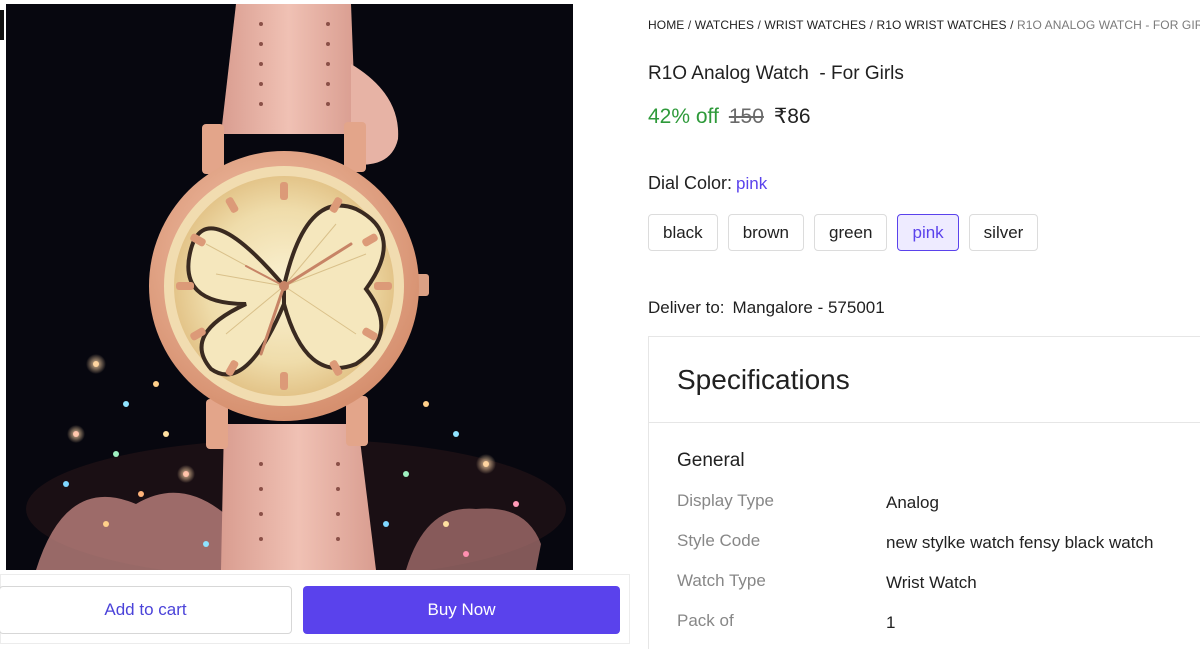  I want to click on breadcrumb-watches: WATCHES, so click(724, 25).